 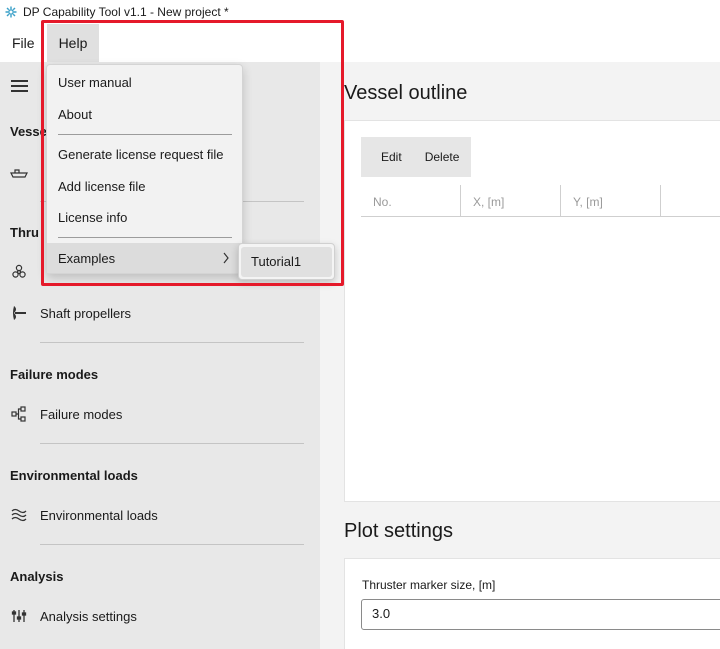 I want to click on waves-icon, so click(x=19, y=515).